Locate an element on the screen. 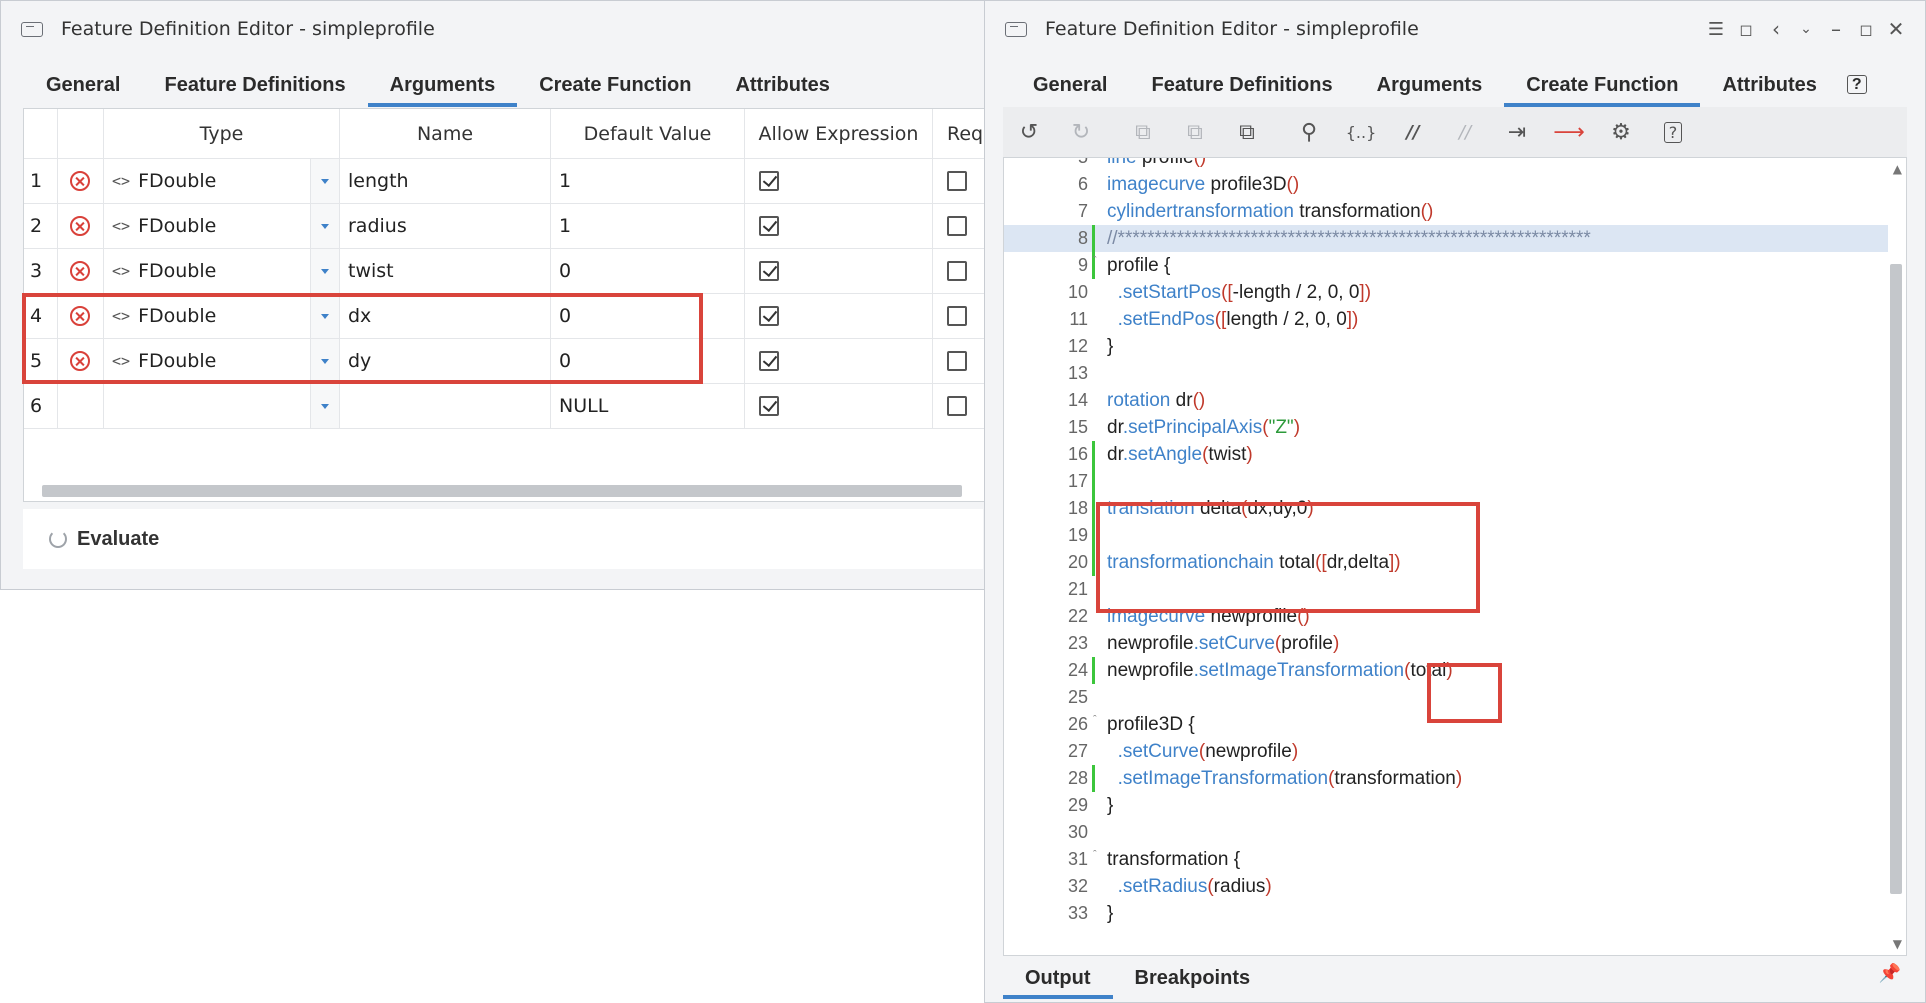  table-row: 1 <> FDouble length 1 is located at coordinates (504, 181).